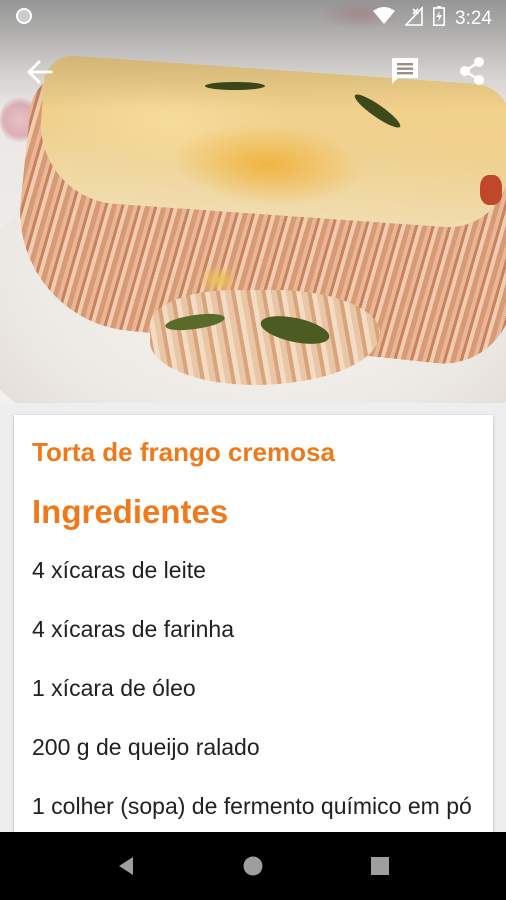 This screenshot has height=900, width=506. What do you see at coordinates (114, 688) in the screenshot?
I see `ingredient-item: 1 xícara de óleo` at bounding box center [114, 688].